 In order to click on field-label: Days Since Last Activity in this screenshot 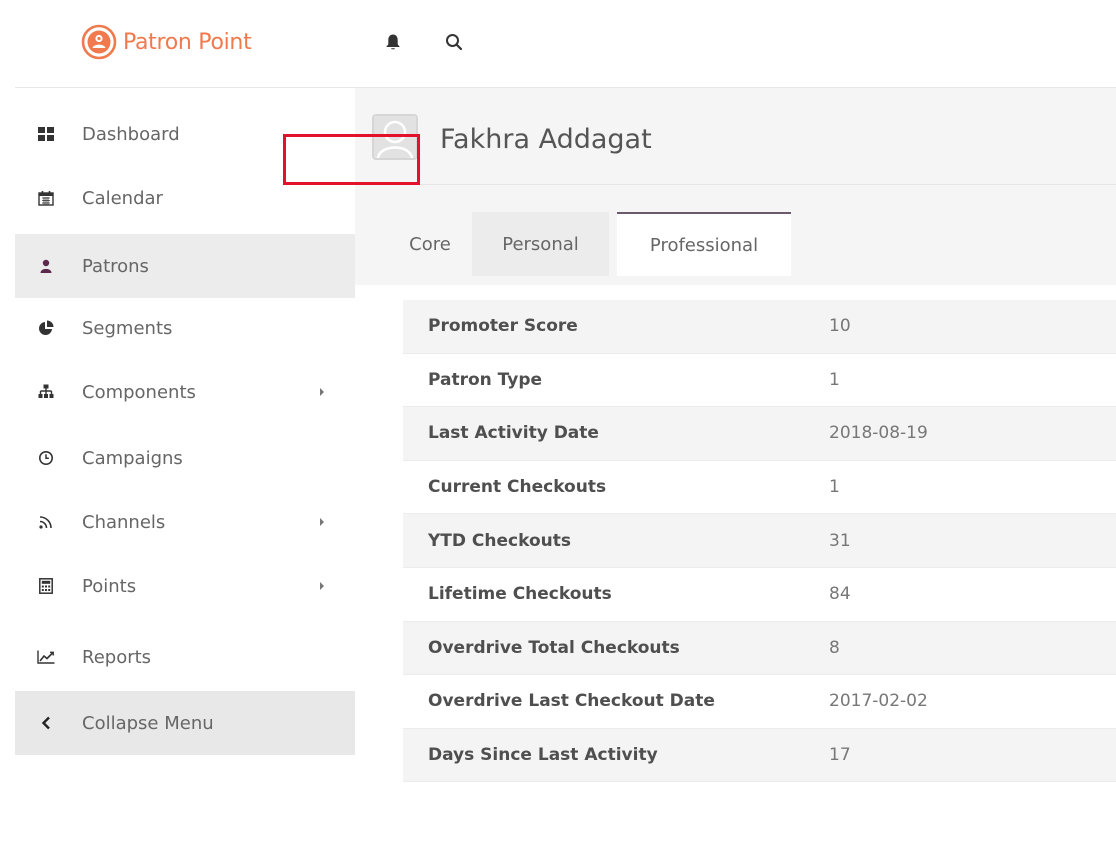, I will do `click(543, 755)`.